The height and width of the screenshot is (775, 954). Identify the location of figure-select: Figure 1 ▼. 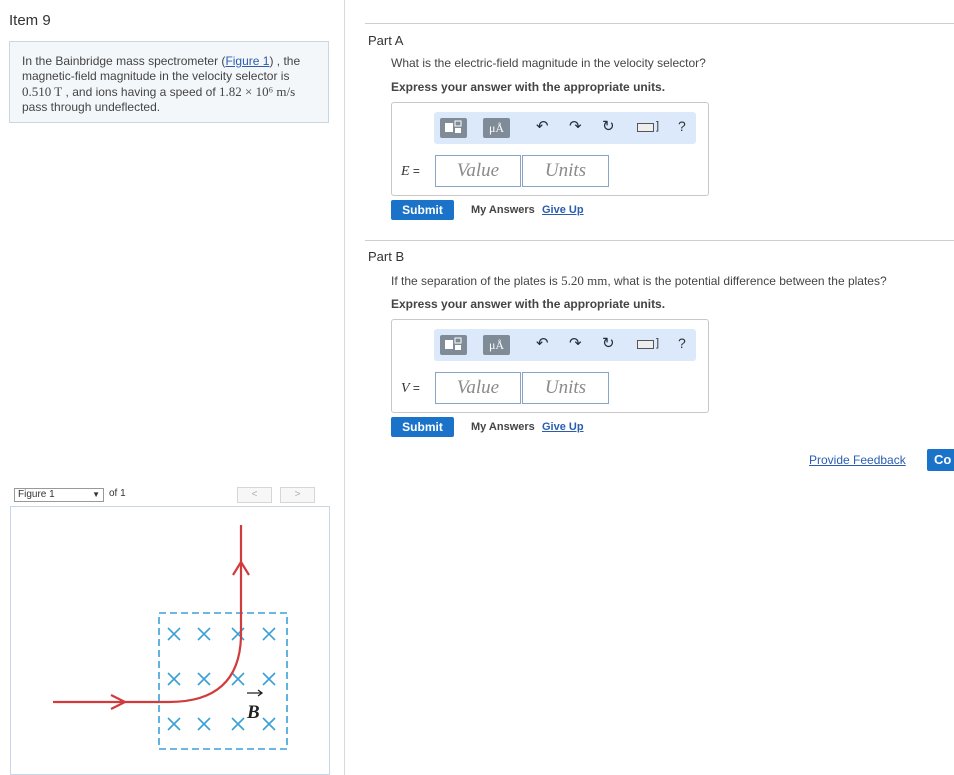
(59, 495).